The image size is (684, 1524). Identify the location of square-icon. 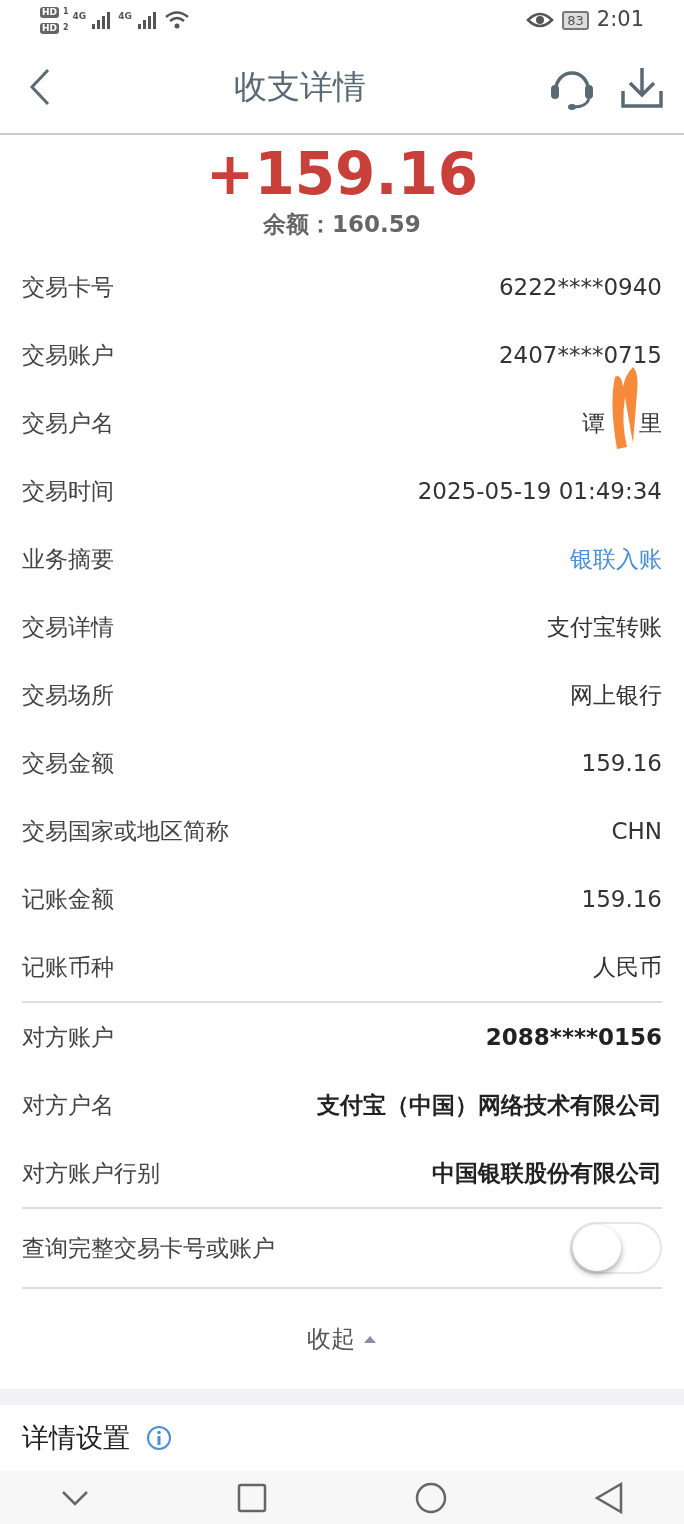
(252, 1498).